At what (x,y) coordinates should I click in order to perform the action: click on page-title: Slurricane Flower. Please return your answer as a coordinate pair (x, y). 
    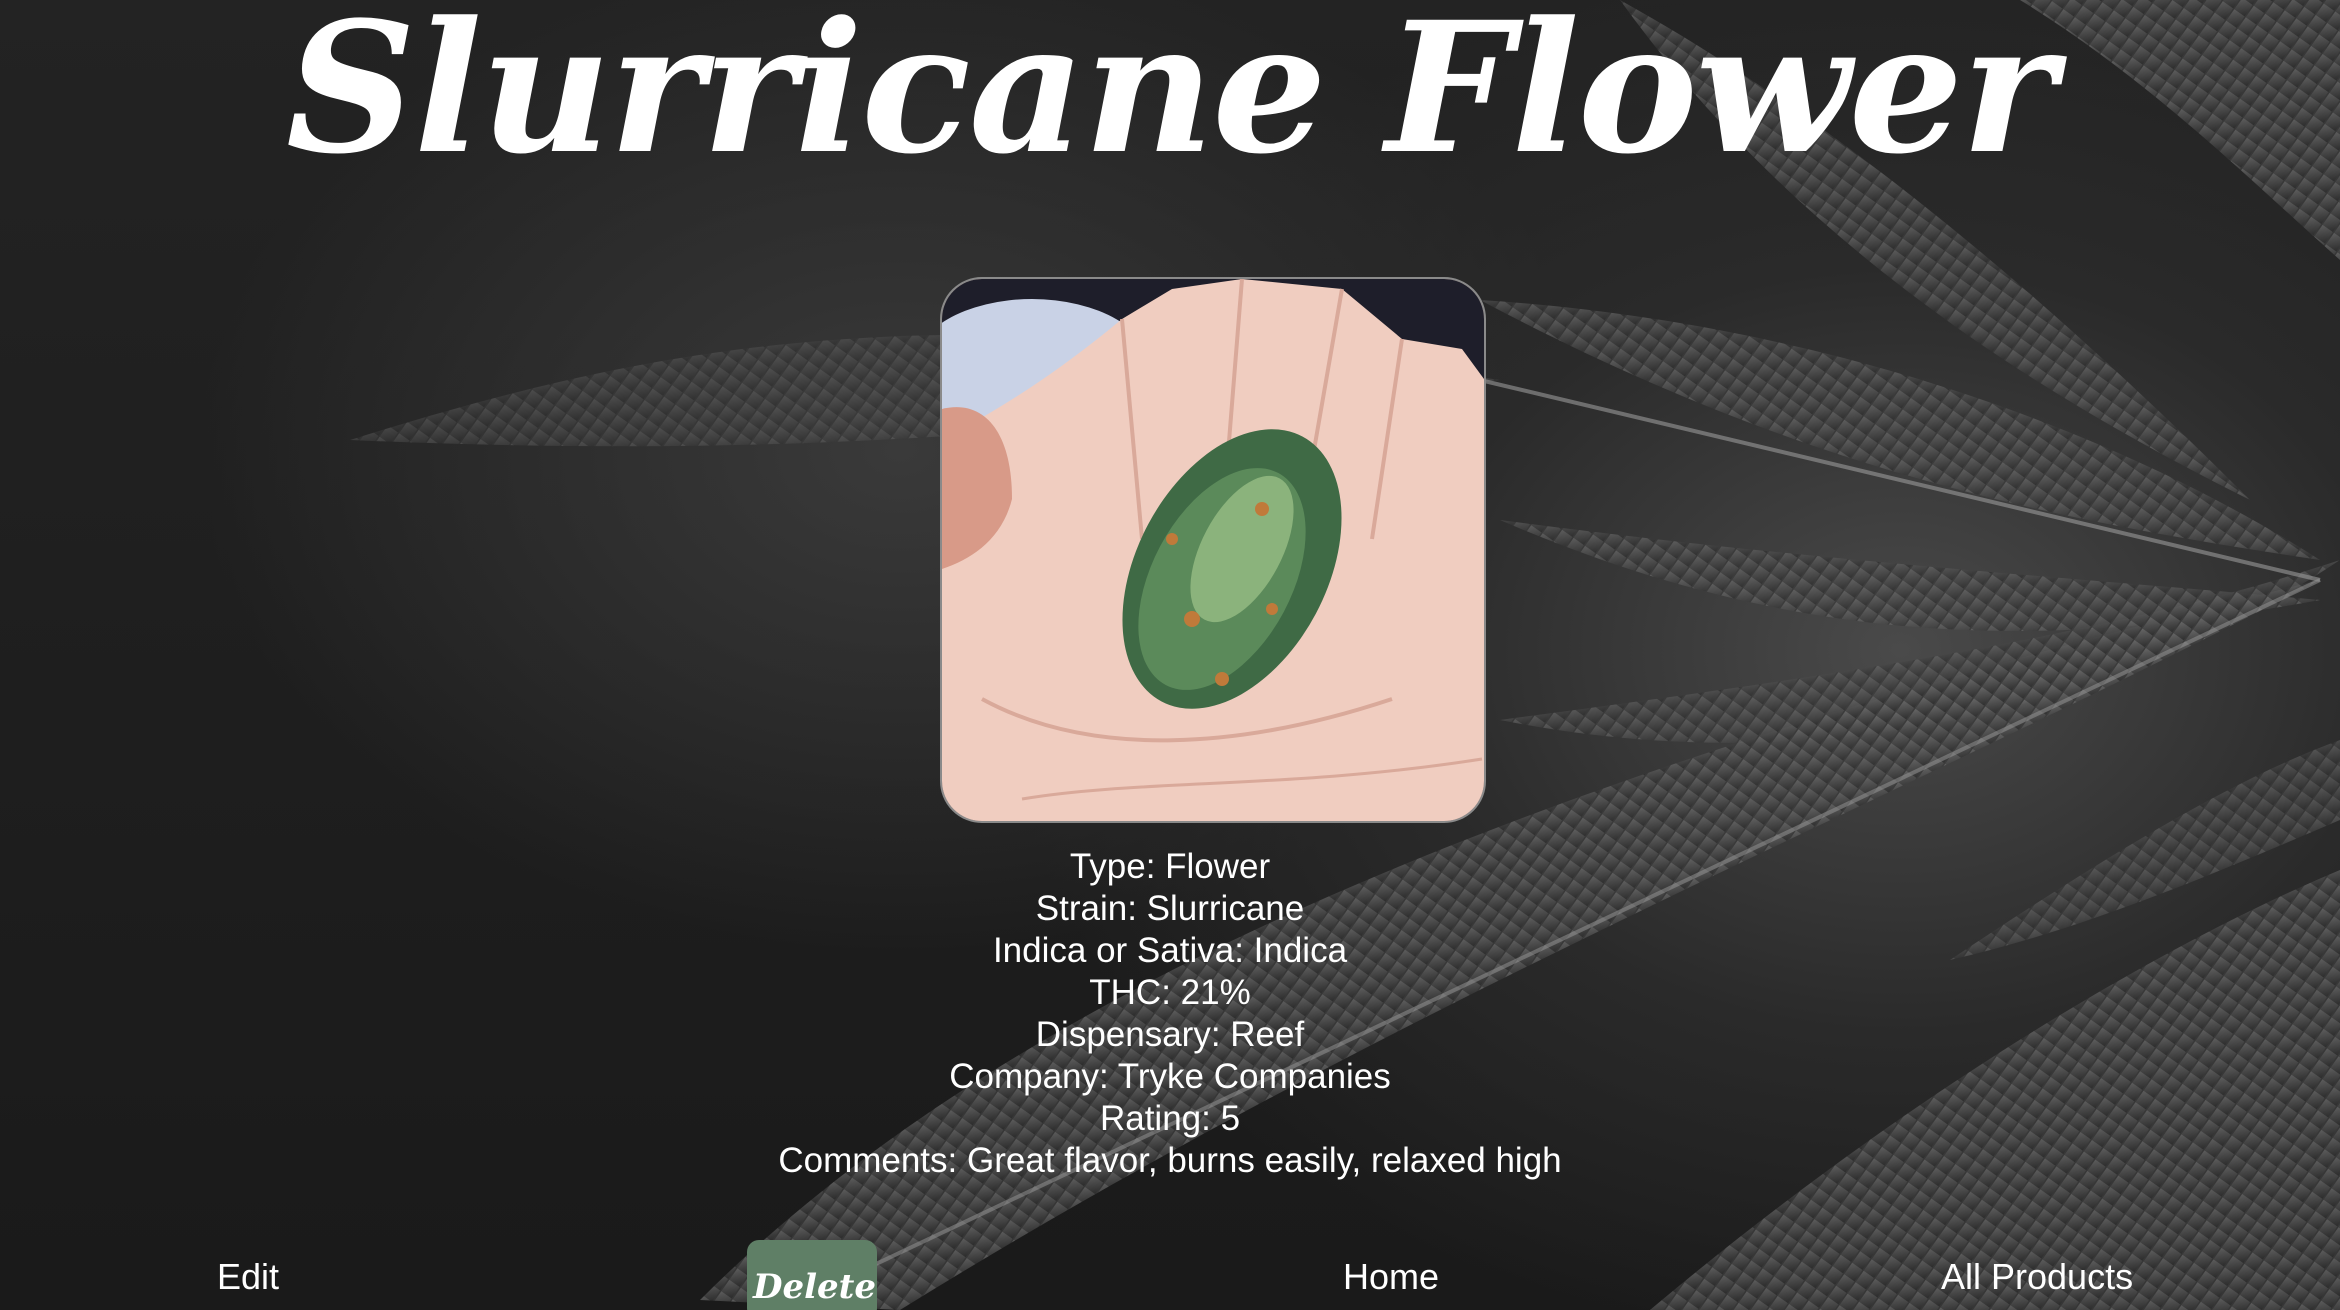
    Looking at the image, I should click on (1170, 97).